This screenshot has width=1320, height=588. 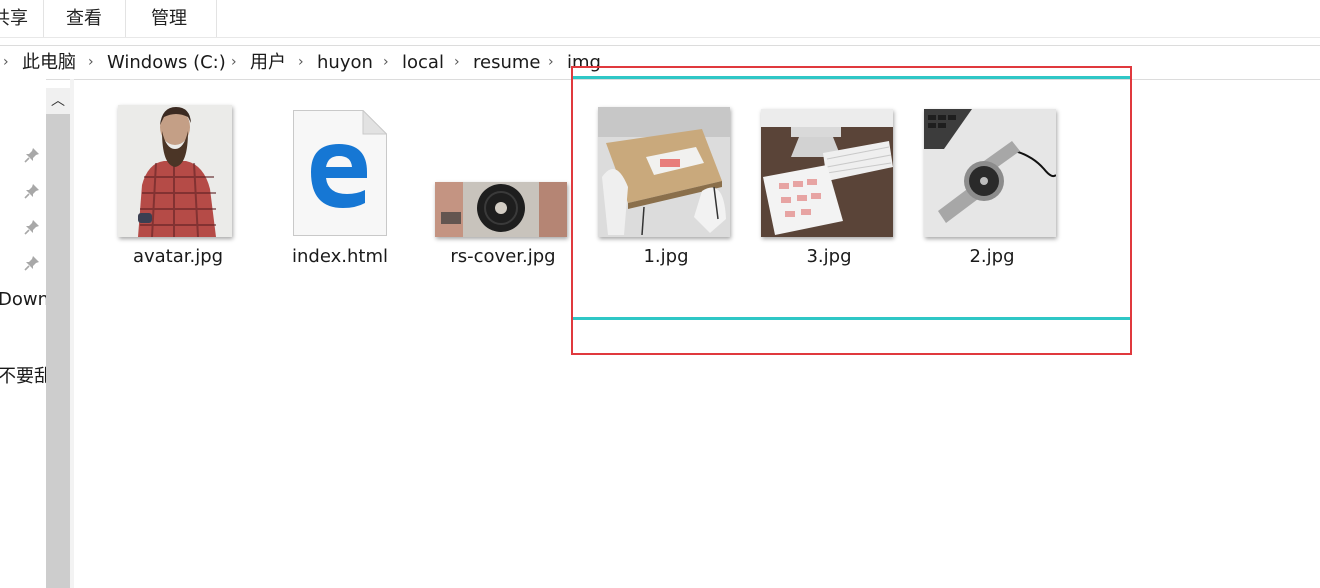 I want to click on breadcrumb-users: 用户, so click(x=268, y=62).